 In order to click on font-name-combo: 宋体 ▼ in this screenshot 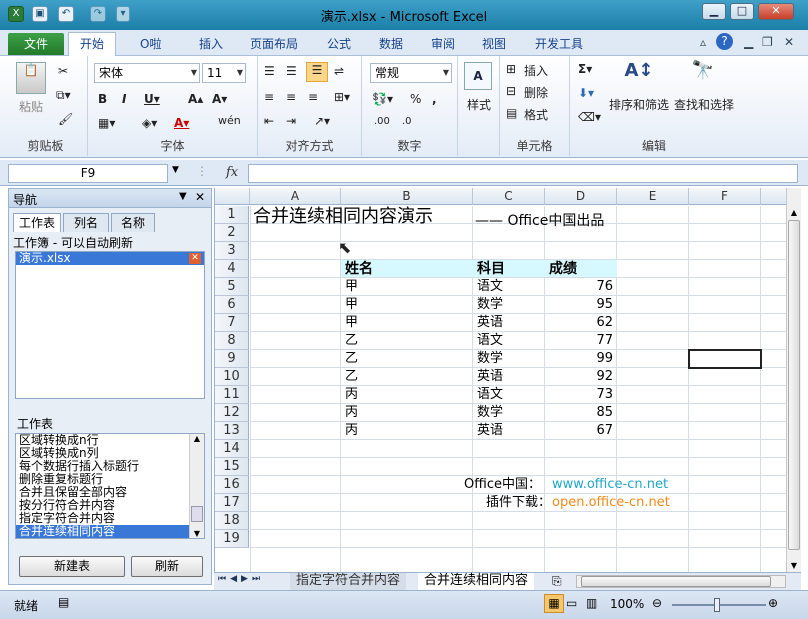, I will do `click(147, 73)`.